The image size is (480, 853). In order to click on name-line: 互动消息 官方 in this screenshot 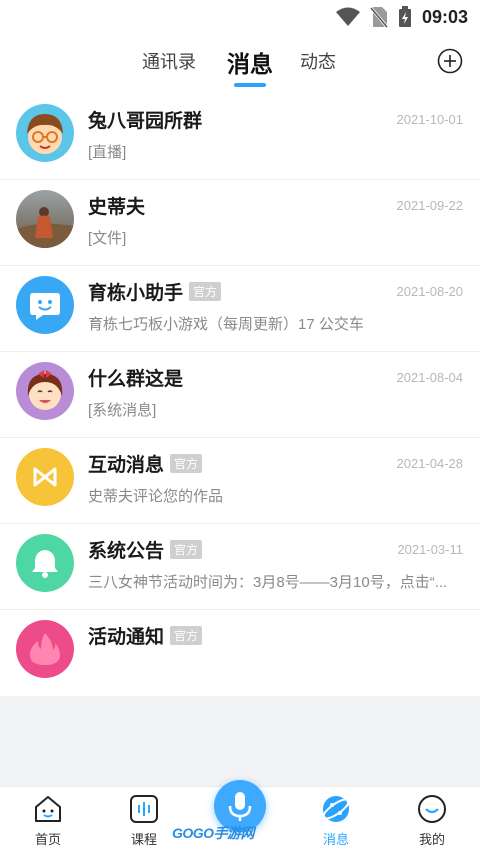, I will do `click(145, 463)`.